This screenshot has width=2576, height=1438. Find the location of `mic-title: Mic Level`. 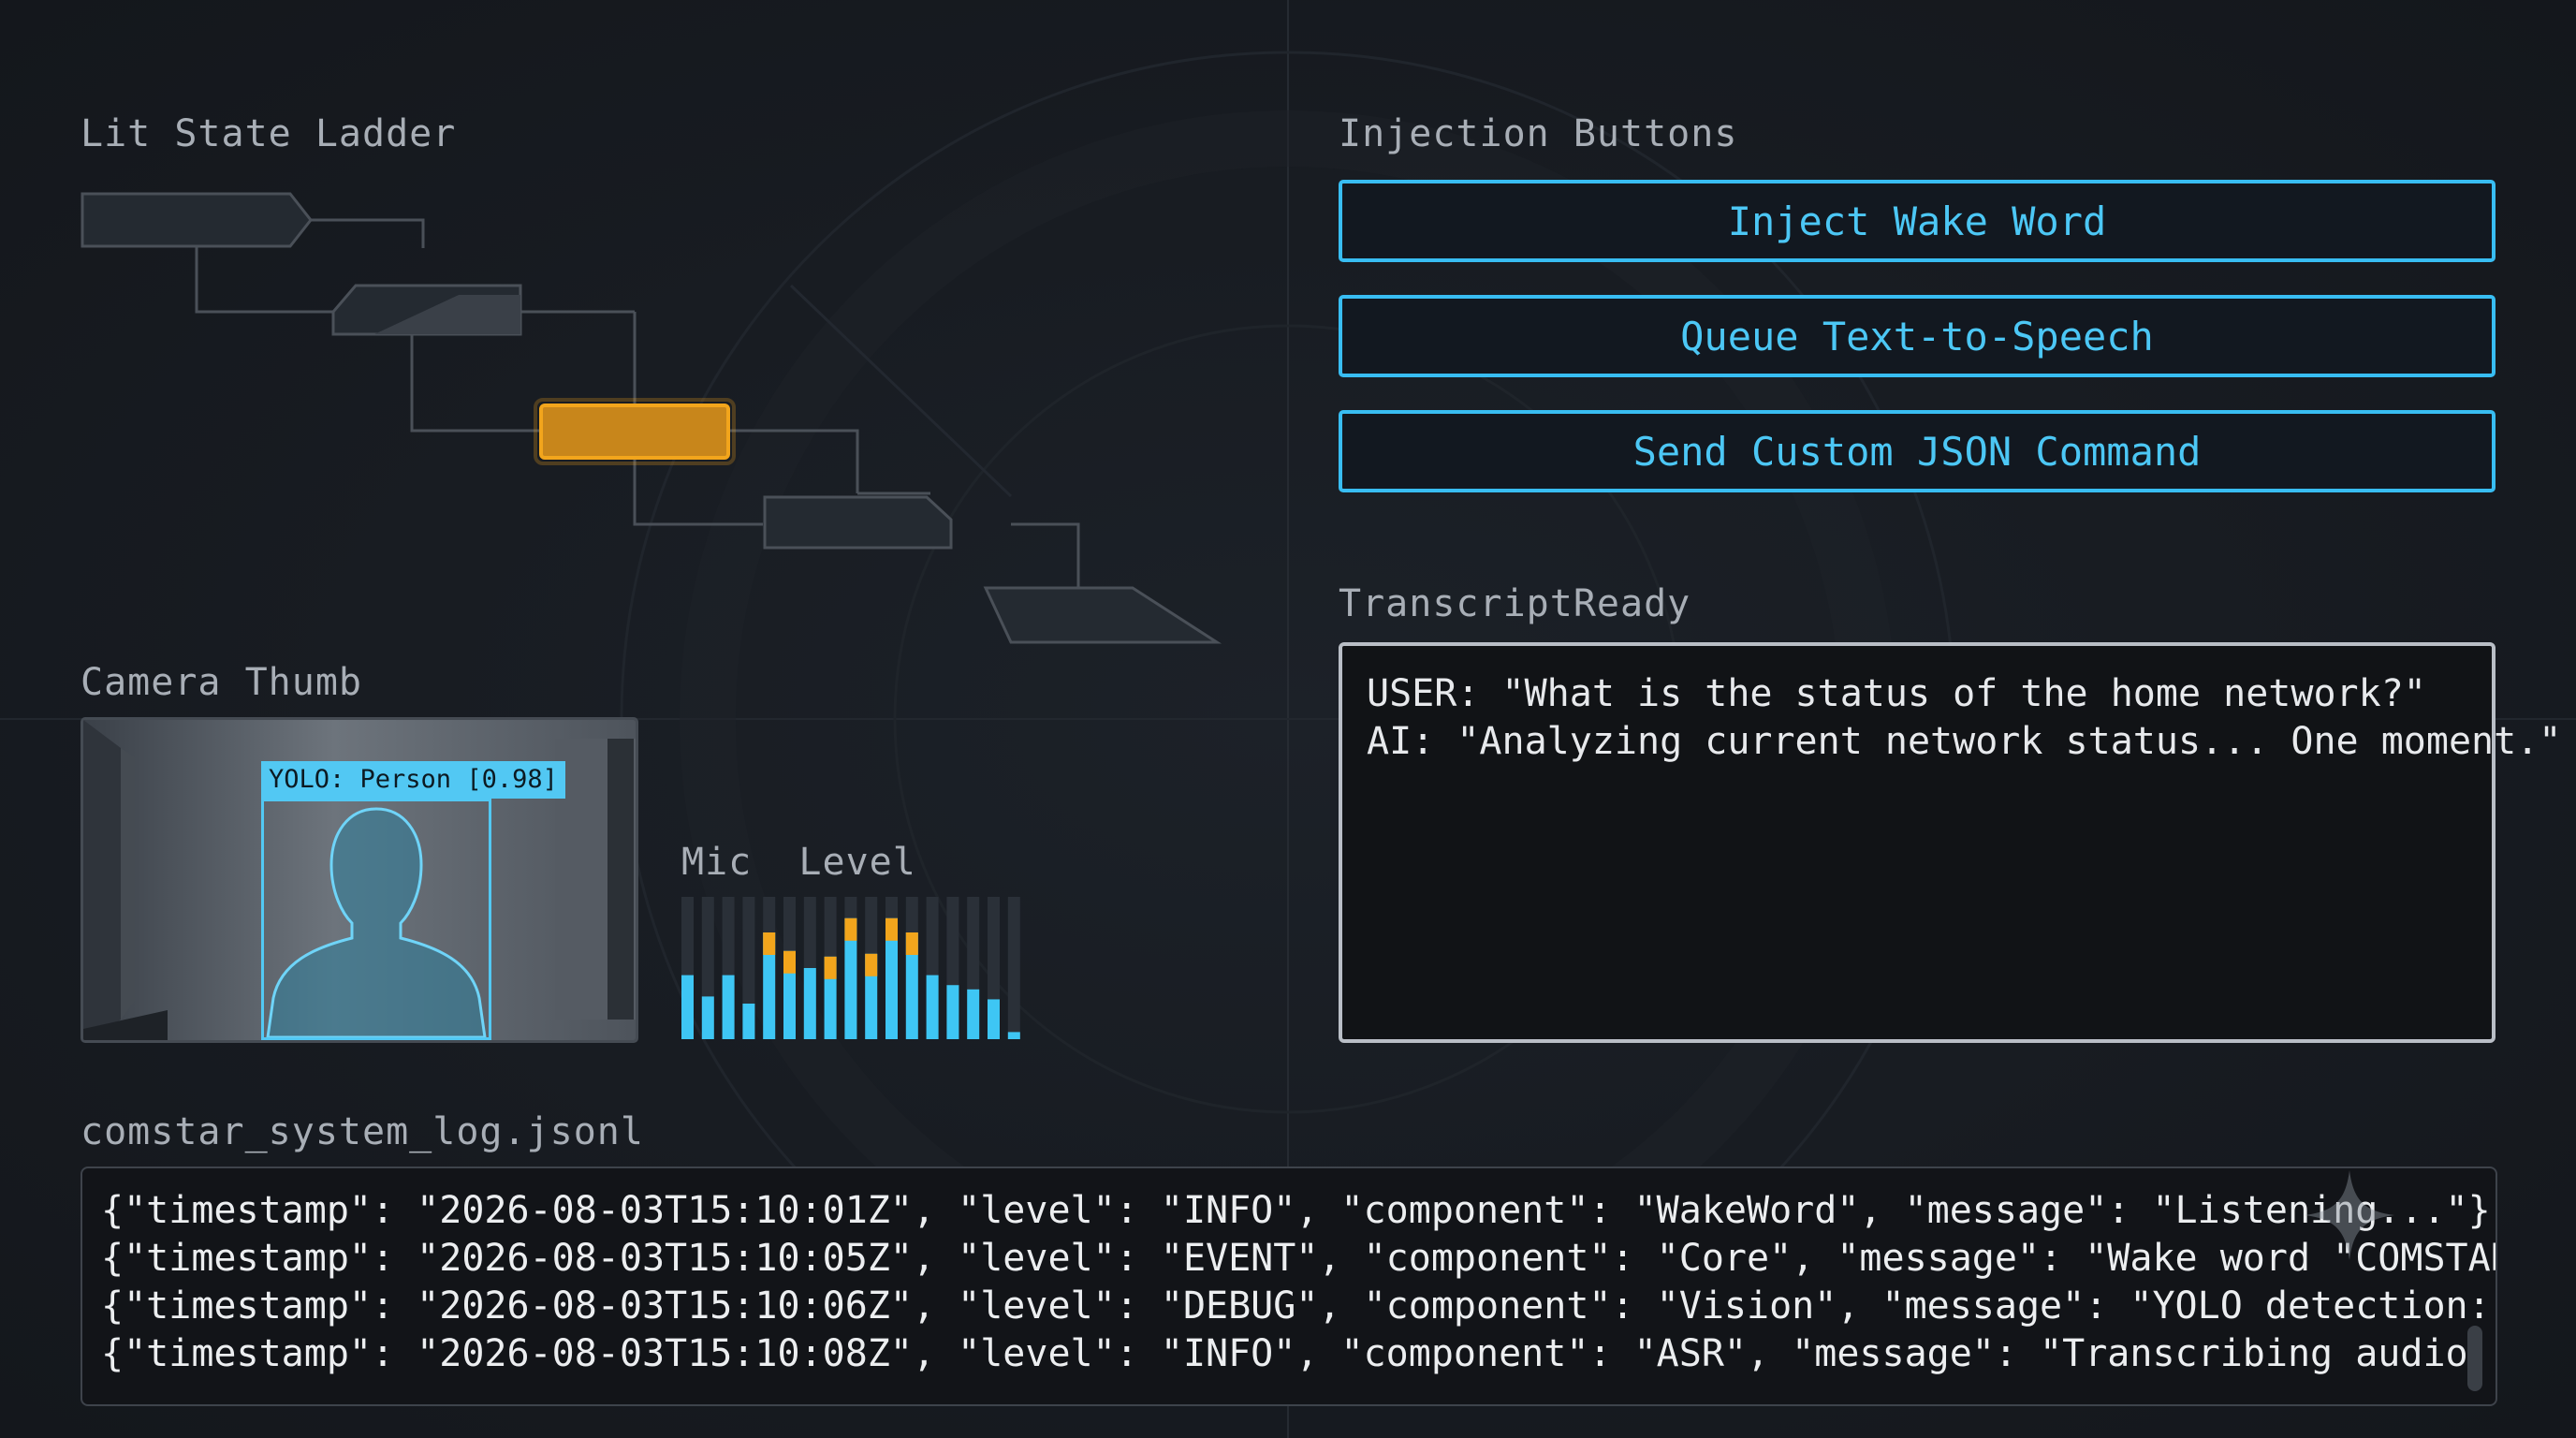

mic-title: Mic Level is located at coordinates (798, 862).